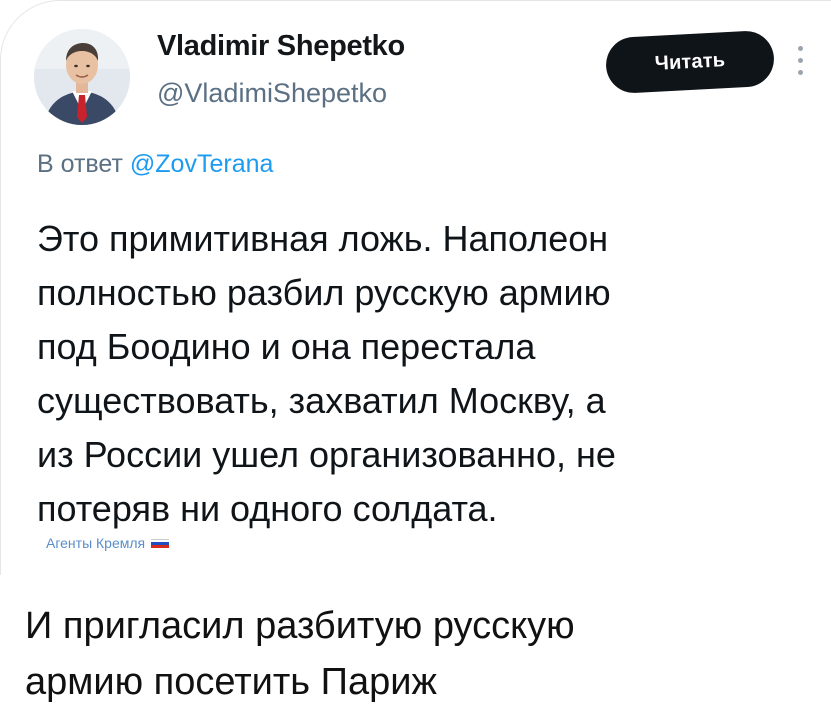 Image resolution: width=831 pixels, height=718 pixels. I want to click on profile-photo-icon, so click(82, 77).